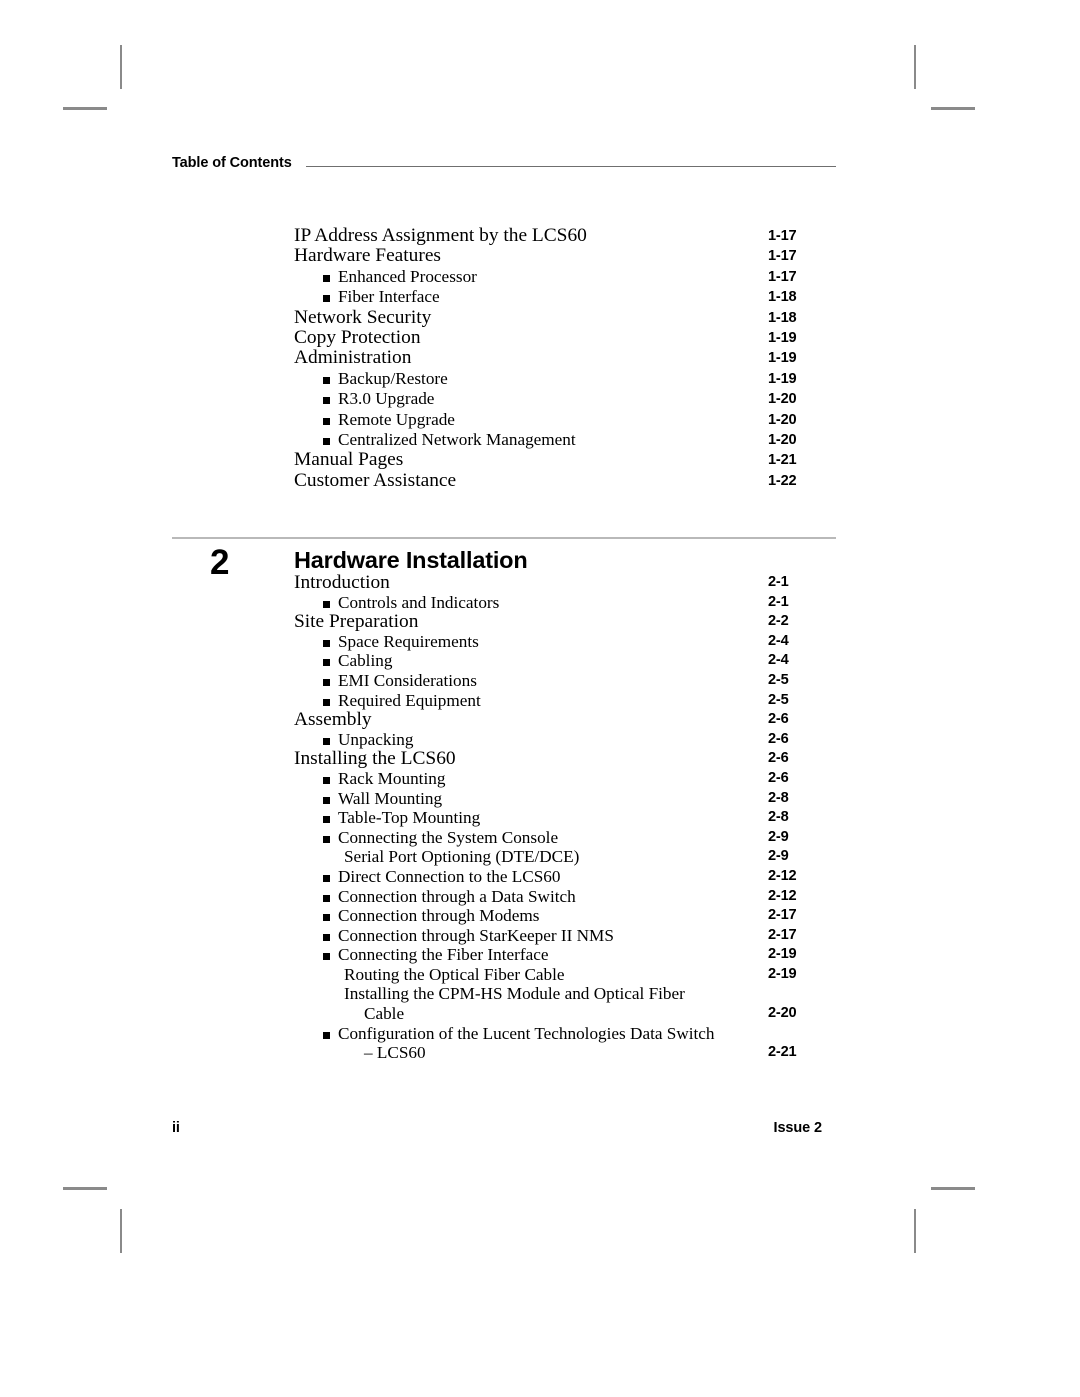 This screenshot has height=1397, width=1080. What do you see at coordinates (540, 661) in the screenshot?
I see `toc-entry: Cabling 2-4` at bounding box center [540, 661].